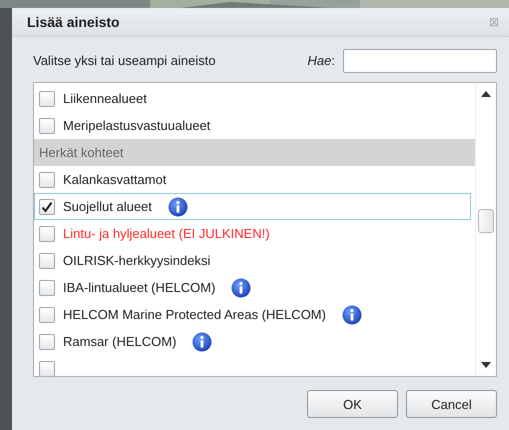 This screenshot has width=509, height=430. What do you see at coordinates (105, 98) in the screenshot?
I see `layer-label: Liikennealueet` at bounding box center [105, 98].